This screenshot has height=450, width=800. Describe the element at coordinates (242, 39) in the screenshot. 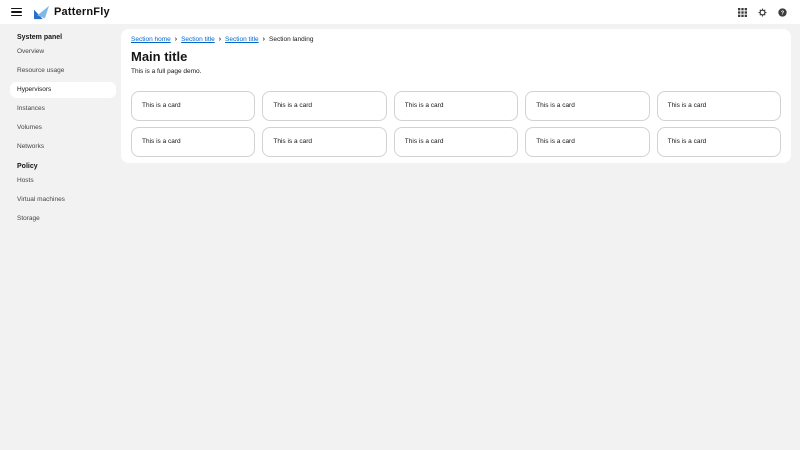

I see `breadcrumb-link-section-title-2: Section title` at that location.